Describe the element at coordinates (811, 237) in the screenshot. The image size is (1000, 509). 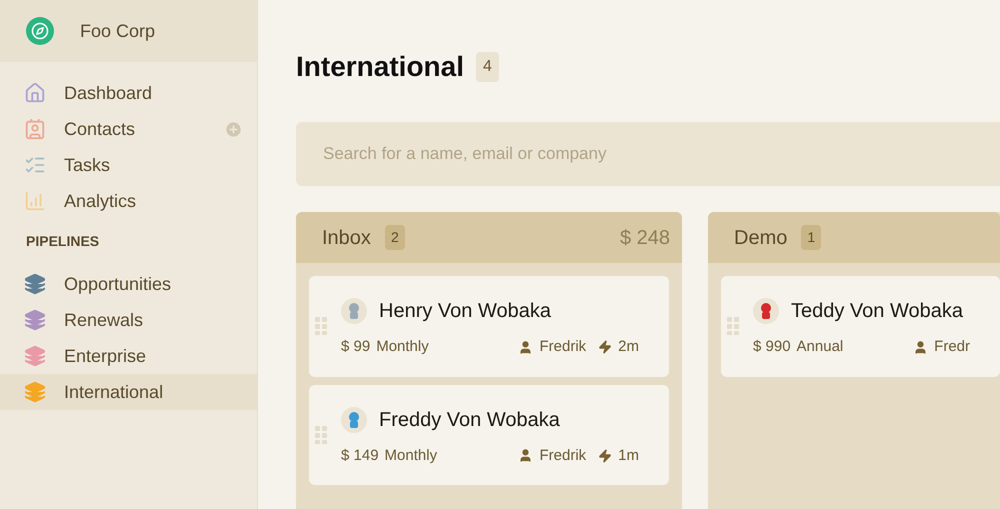
I see `column-count: 1` at that location.